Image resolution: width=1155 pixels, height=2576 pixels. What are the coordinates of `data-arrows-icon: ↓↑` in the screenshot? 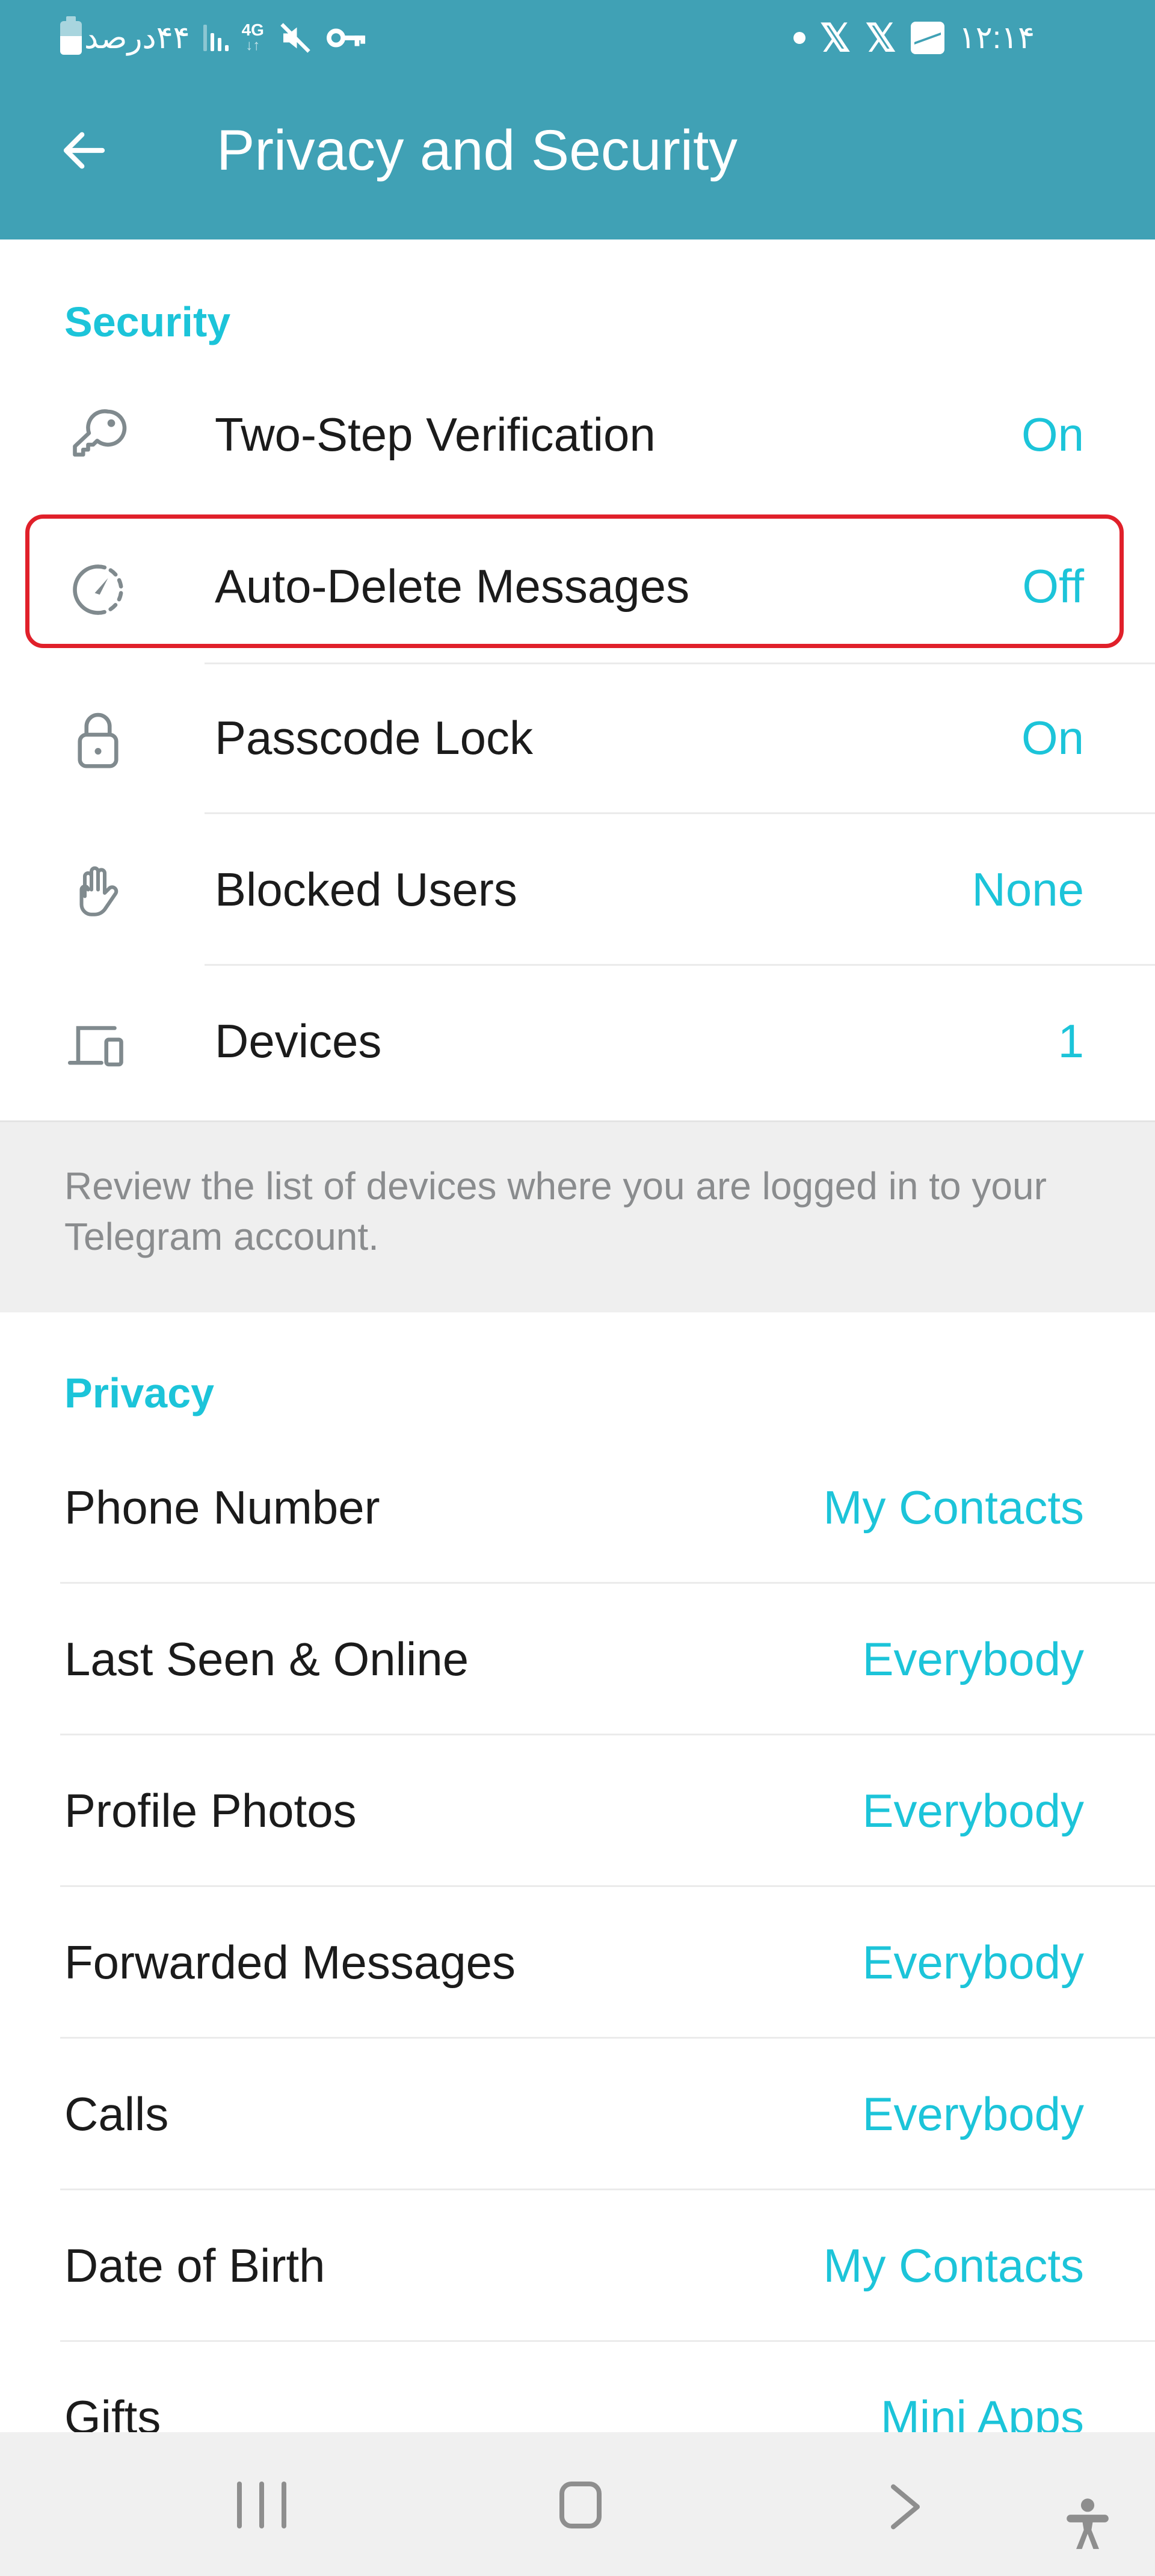 It's located at (253, 45).